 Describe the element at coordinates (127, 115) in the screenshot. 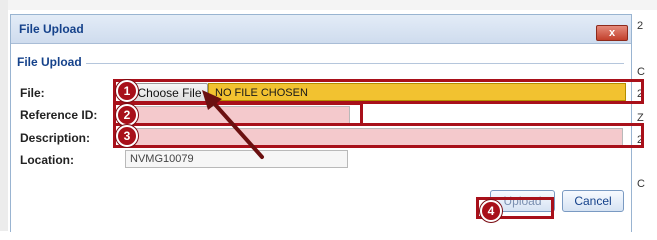

I see `step-2-badge: 2` at that location.